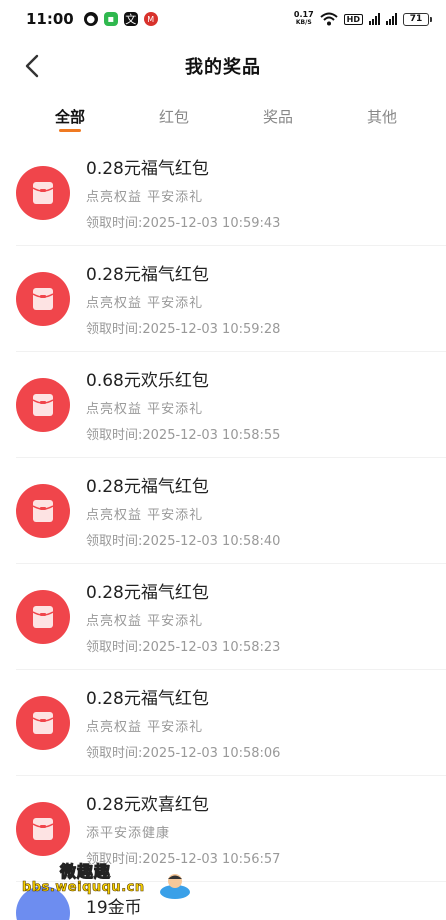  I want to click on back-button, so click(32, 66).